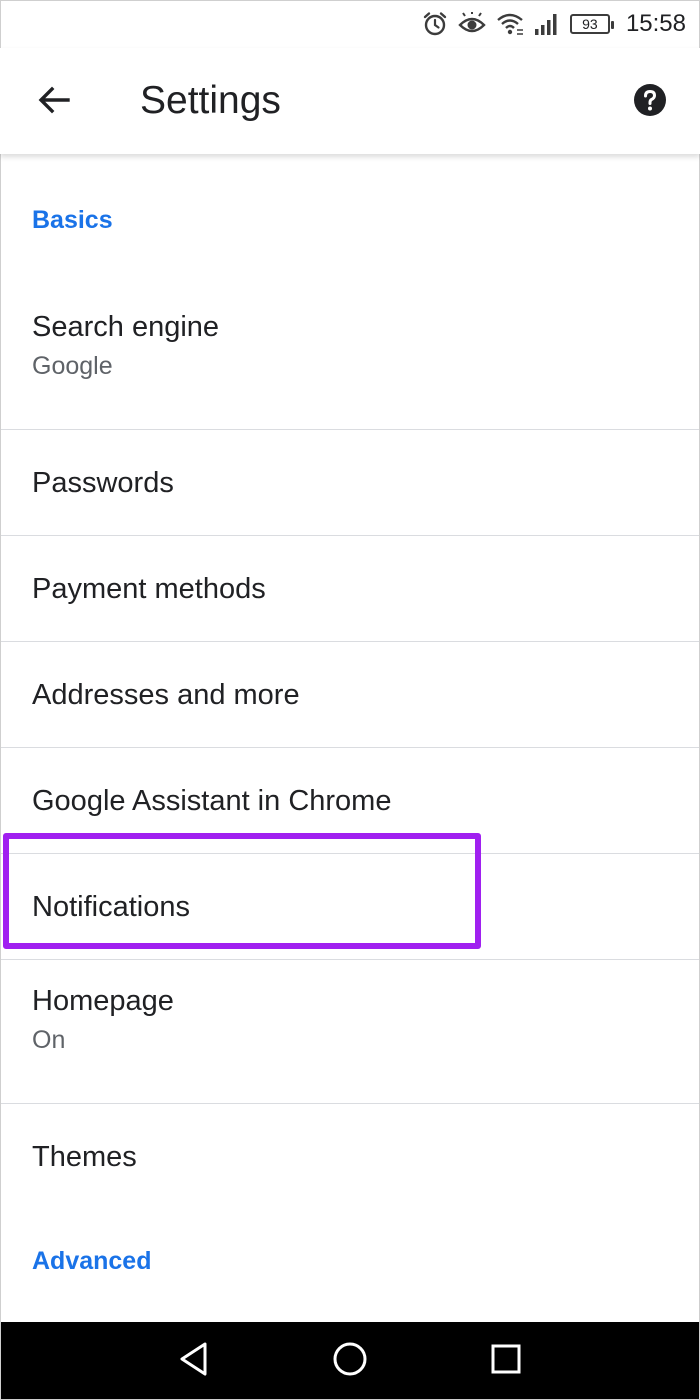  Describe the element at coordinates (350, 358) in the screenshot. I see `settings-item-search-engine: Search engine Google` at that location.